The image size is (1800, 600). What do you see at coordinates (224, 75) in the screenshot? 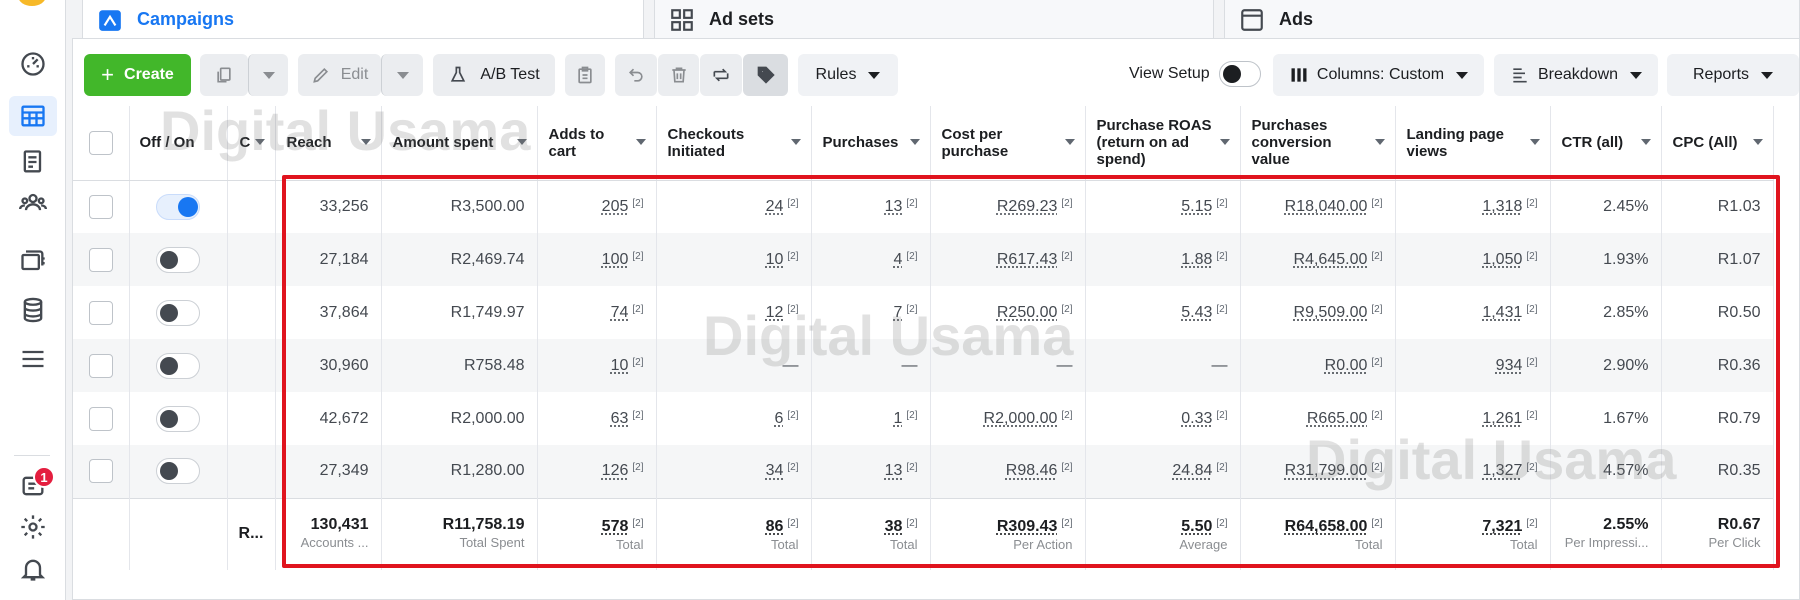
I see `duplicate-button` at bounding box center [224, 75].